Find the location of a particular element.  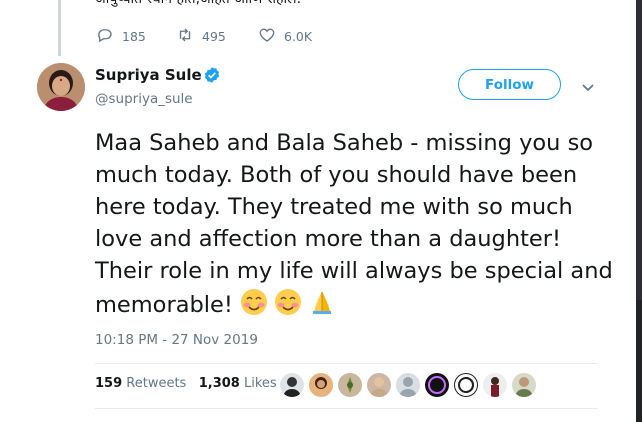

retweets-stat: 159 Retweets is located at coordinates (140, 383).